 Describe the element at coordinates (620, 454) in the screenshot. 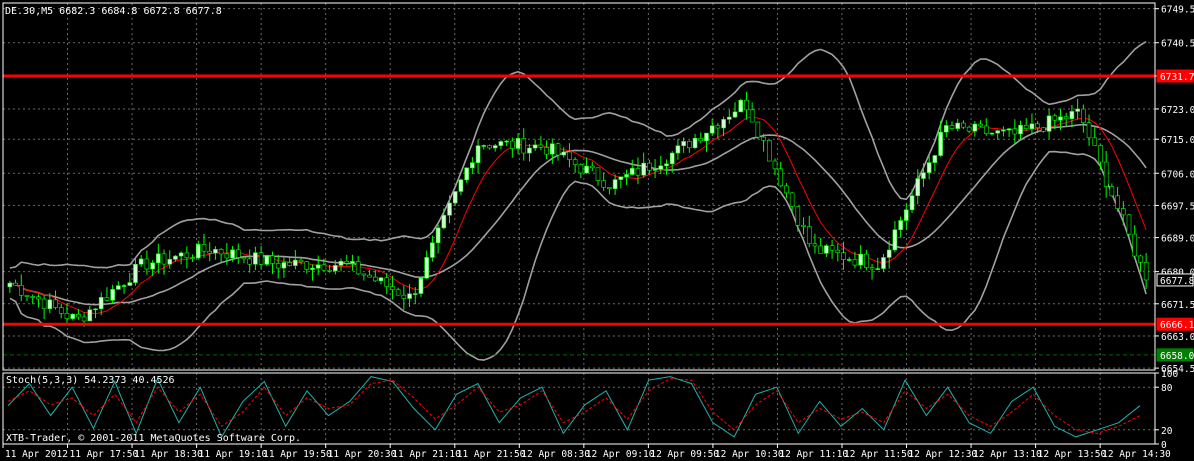

I see `x-tick-label: 12 Apr 09:10` at that location.